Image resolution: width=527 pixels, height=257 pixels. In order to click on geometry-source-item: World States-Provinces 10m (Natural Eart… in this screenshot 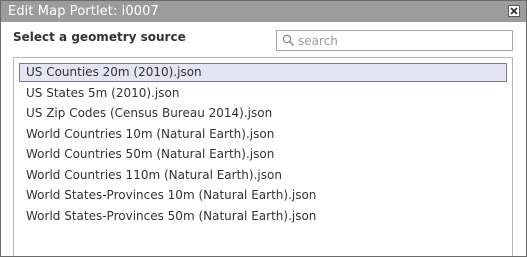, I will do `click(263, 195)`.